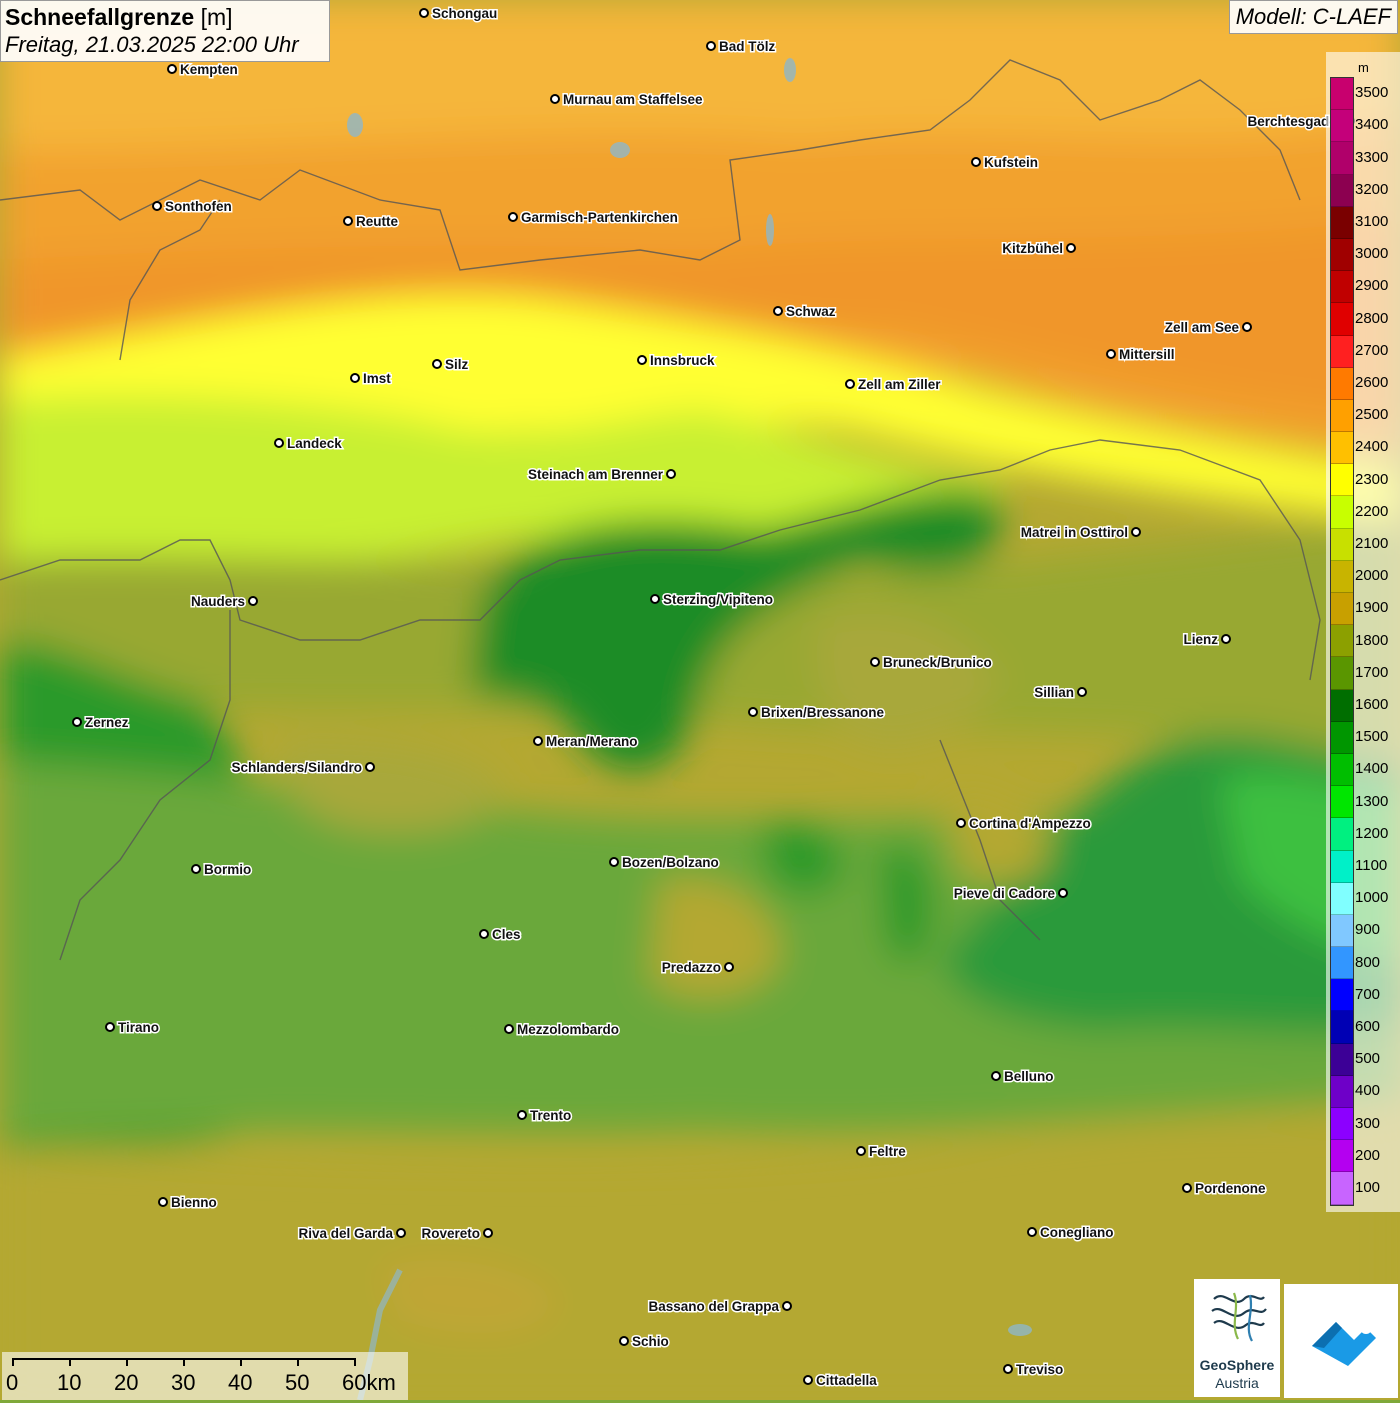 The height and width of the screenshot is (1403, 1400). I want to click on city-label: Zell am Ziller, so click(899, 384).